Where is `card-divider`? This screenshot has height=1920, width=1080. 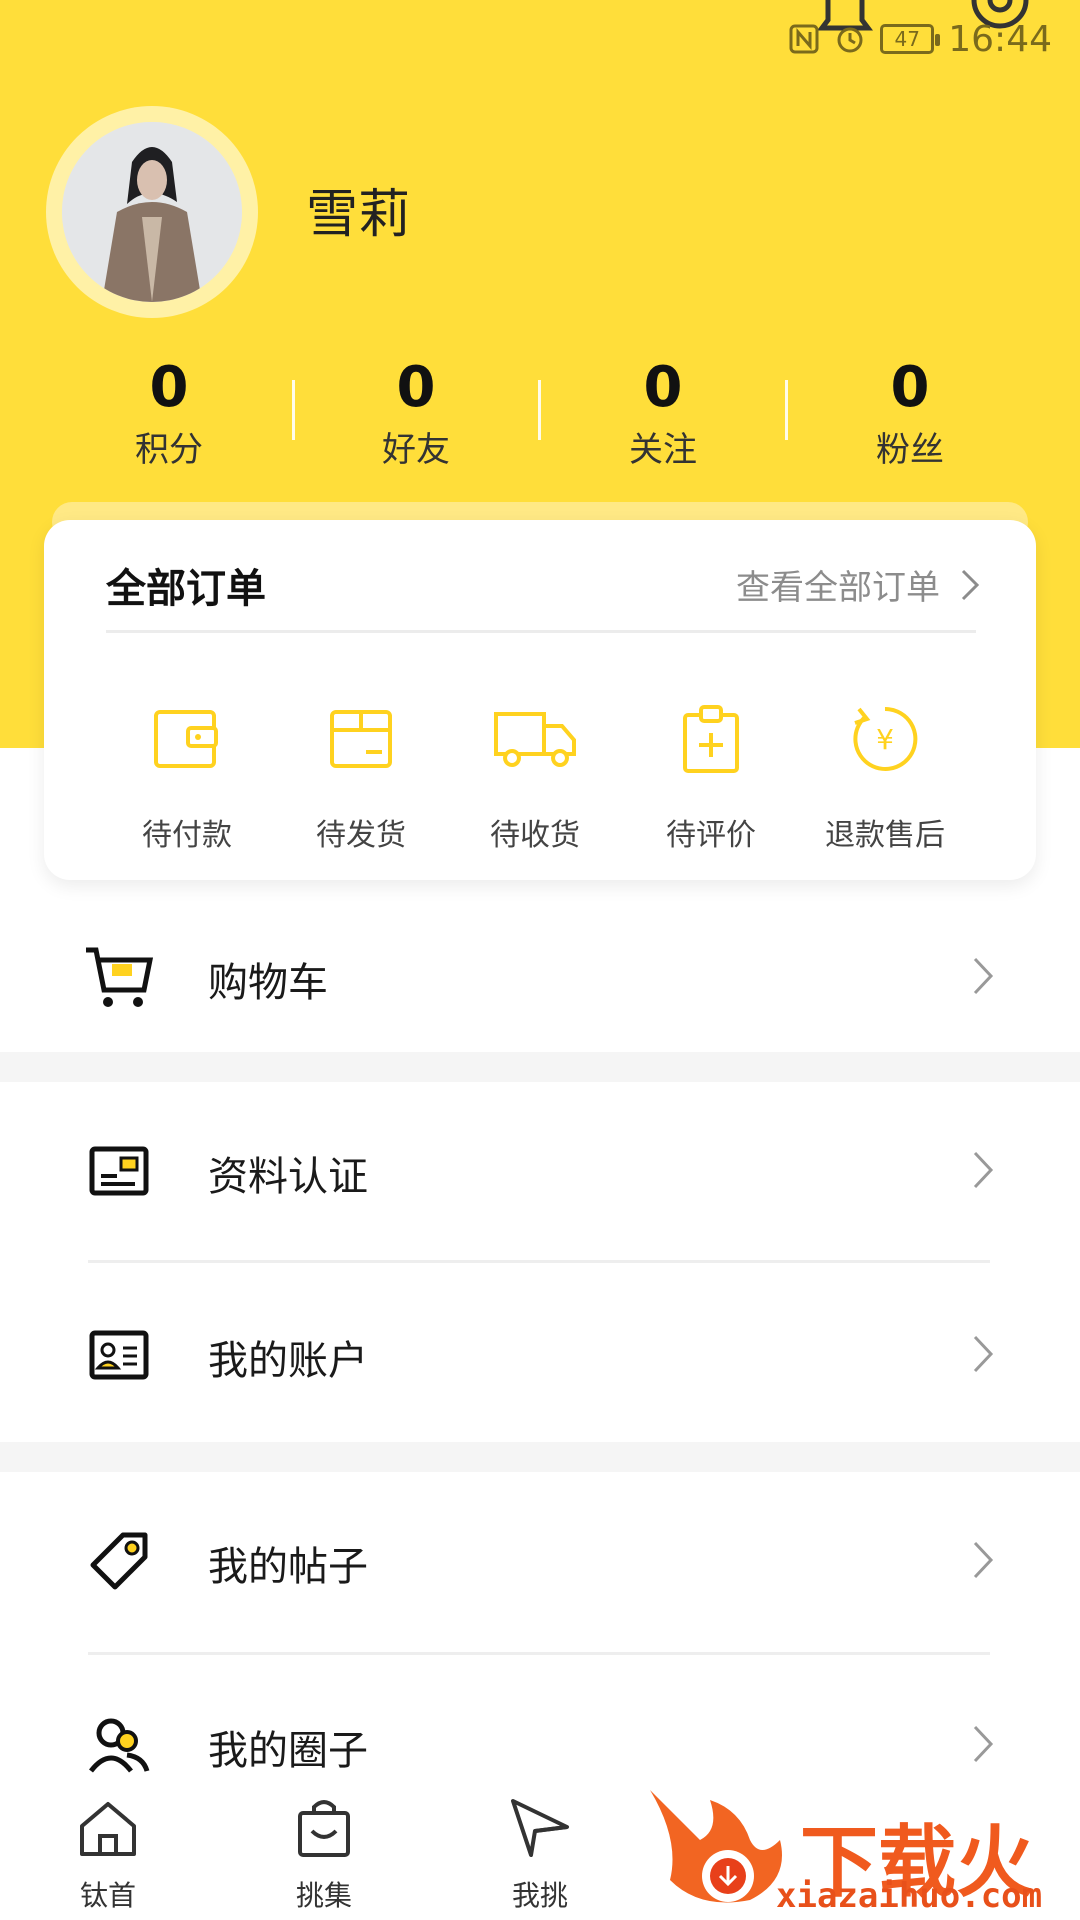
card-divider is located at coordinates (541, 631).